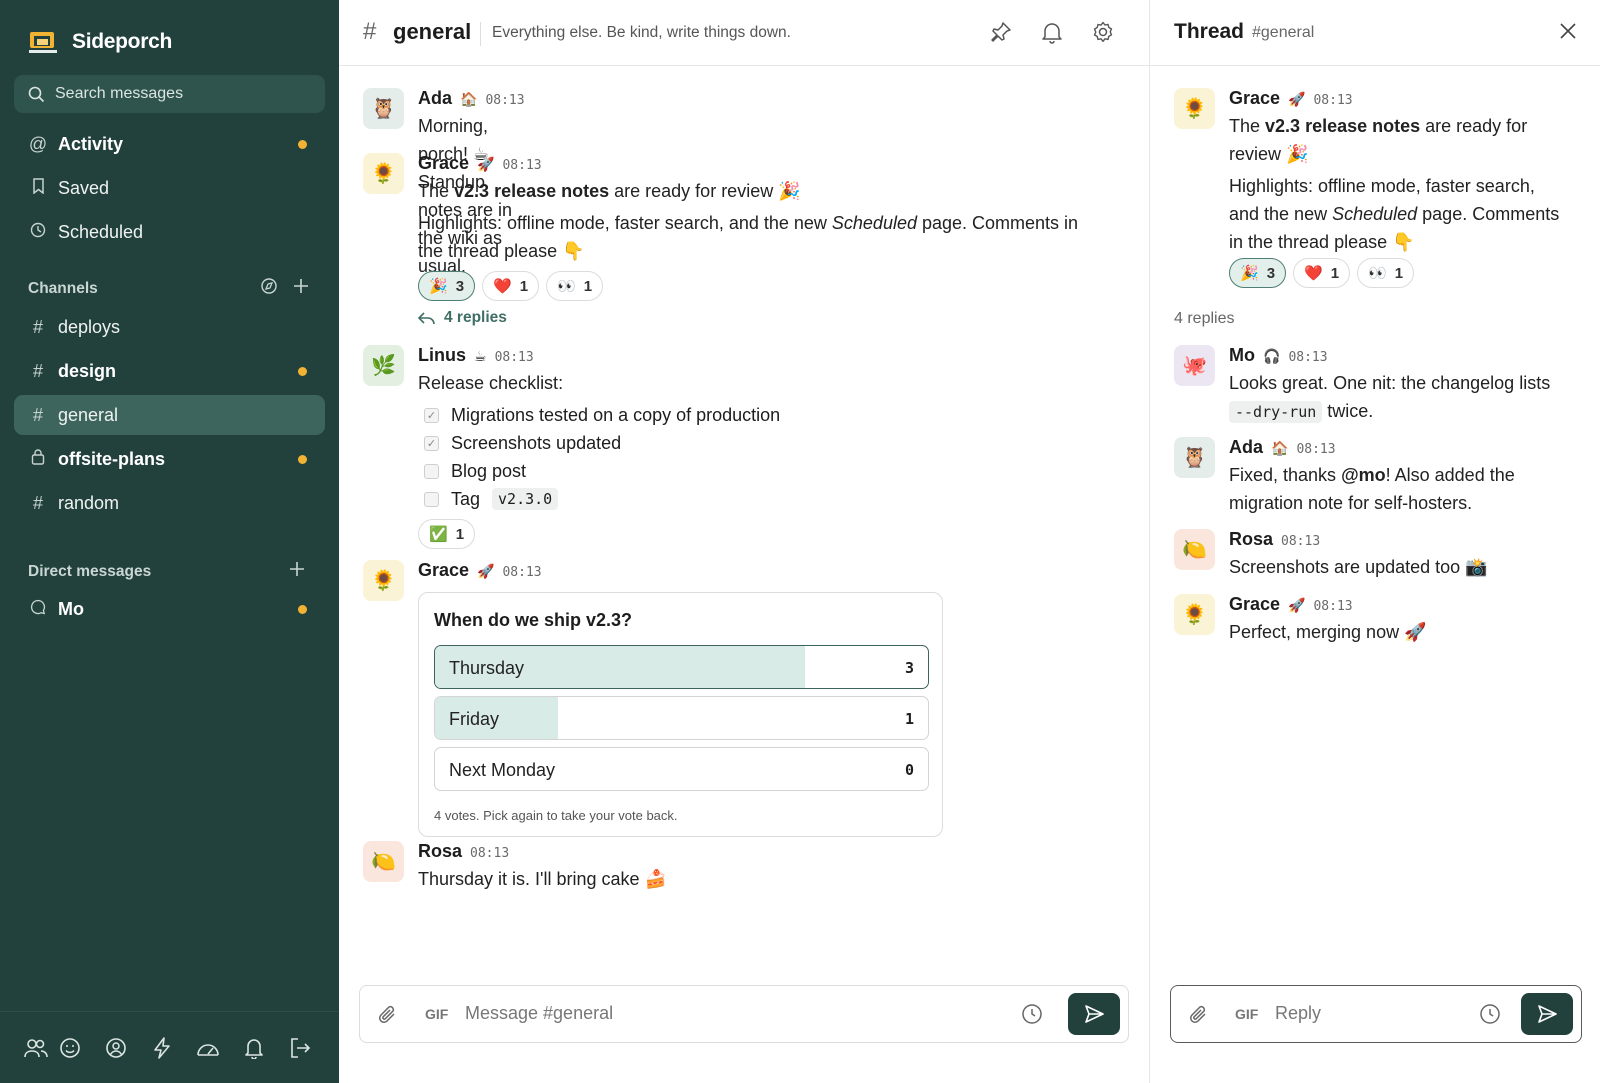 The width and height of the screenshot is (1600, 1083). Describe the element at coordinates (119, 93) in the screenshot. I see `search-placeholder: Search messages` at that location.